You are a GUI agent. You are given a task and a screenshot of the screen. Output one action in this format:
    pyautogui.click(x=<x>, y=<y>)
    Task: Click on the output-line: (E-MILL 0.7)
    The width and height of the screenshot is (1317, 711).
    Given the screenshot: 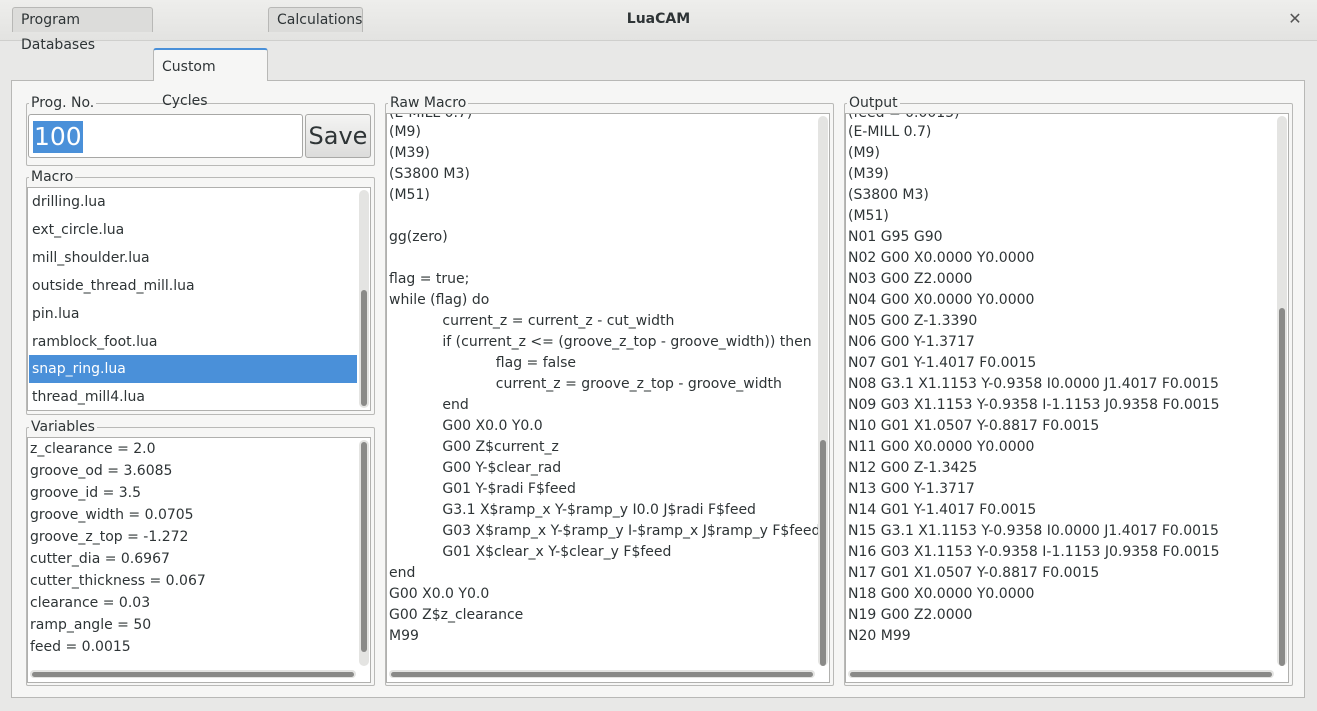 What is the action you would take?
    pyautogui.click(x=890, y=132)
    